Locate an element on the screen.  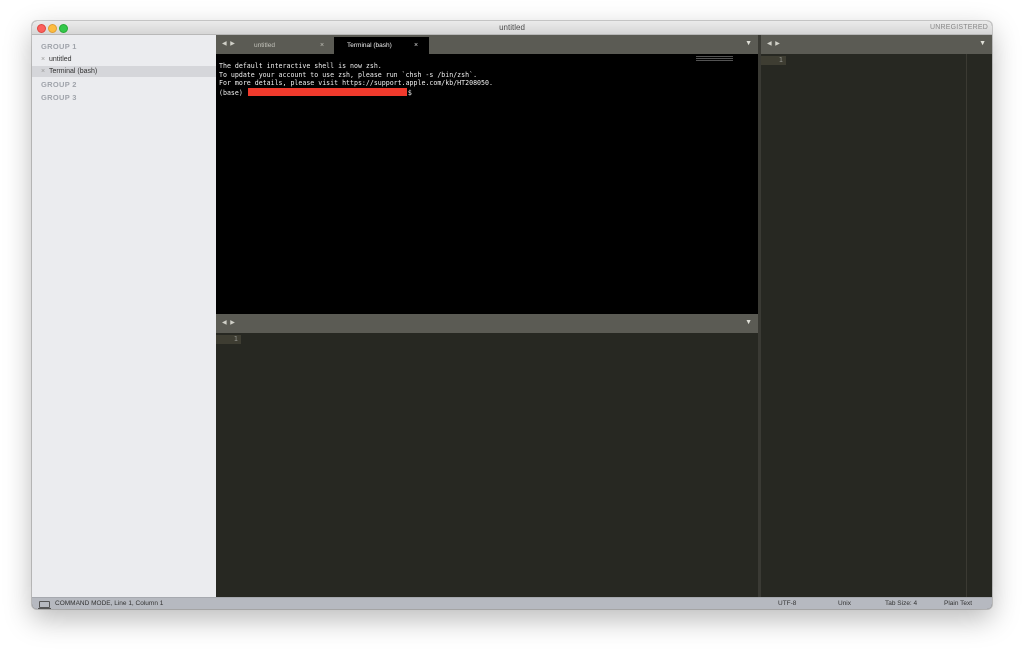
console-toggle-icon is located at coordinates (44, 605).